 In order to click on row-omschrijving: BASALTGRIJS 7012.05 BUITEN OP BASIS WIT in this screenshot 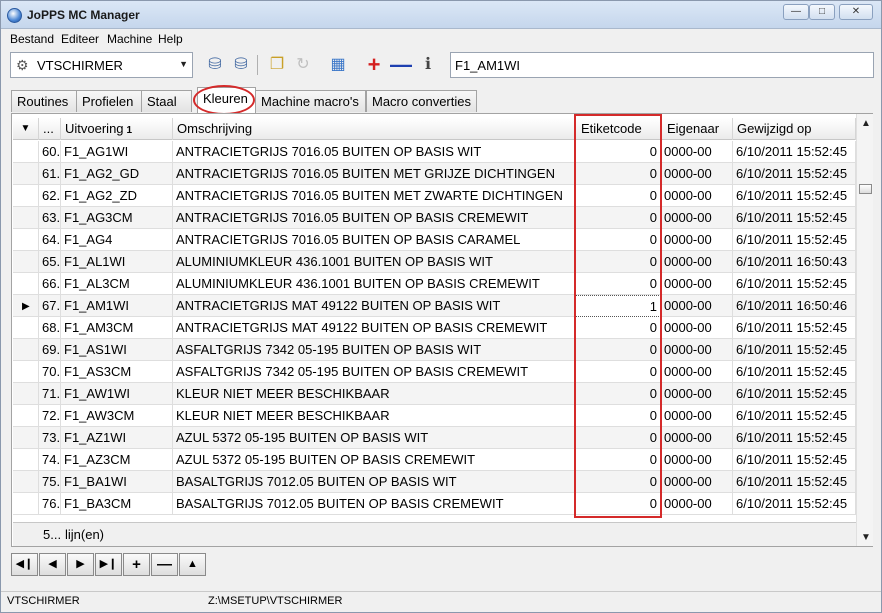, I will do `click(374, 482)`.